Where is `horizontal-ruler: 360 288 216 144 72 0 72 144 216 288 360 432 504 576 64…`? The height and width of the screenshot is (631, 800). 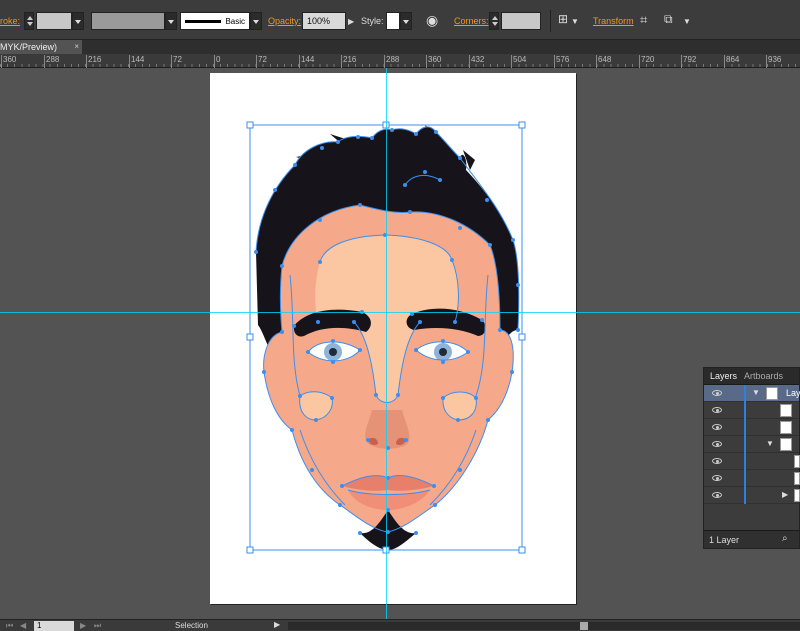 horizontal-ruler: 360 288 216 144 72 0 72 144 216 288 360 432 504 576 64… is located at coordinates (400, 61).